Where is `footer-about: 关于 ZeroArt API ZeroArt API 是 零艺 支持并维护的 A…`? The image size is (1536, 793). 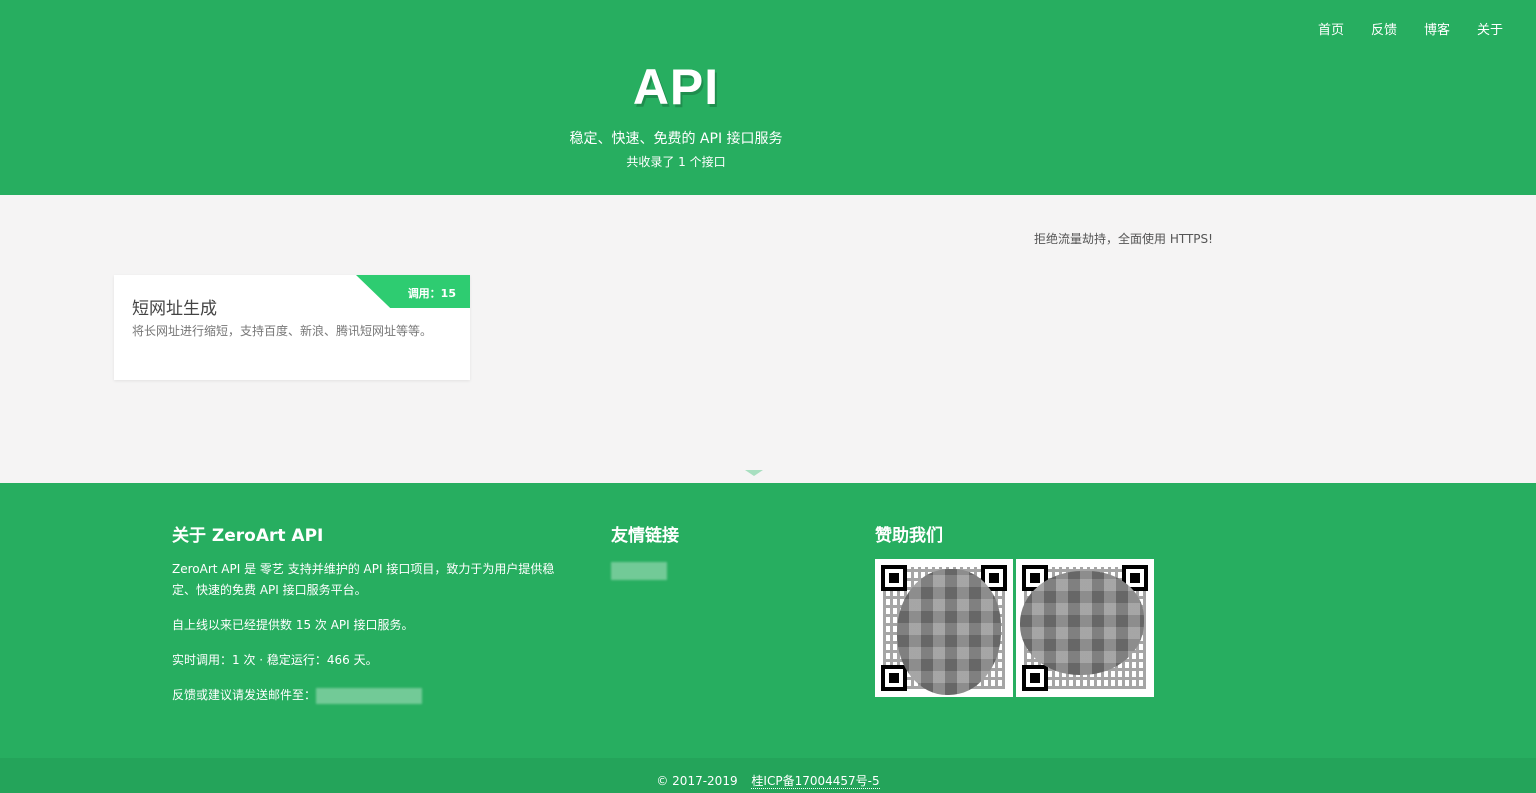 footer-about: 关于 ZeroArt API ZeroArt API 是 零艺 支持并维护的 A… is located at coordinates (372, 620).